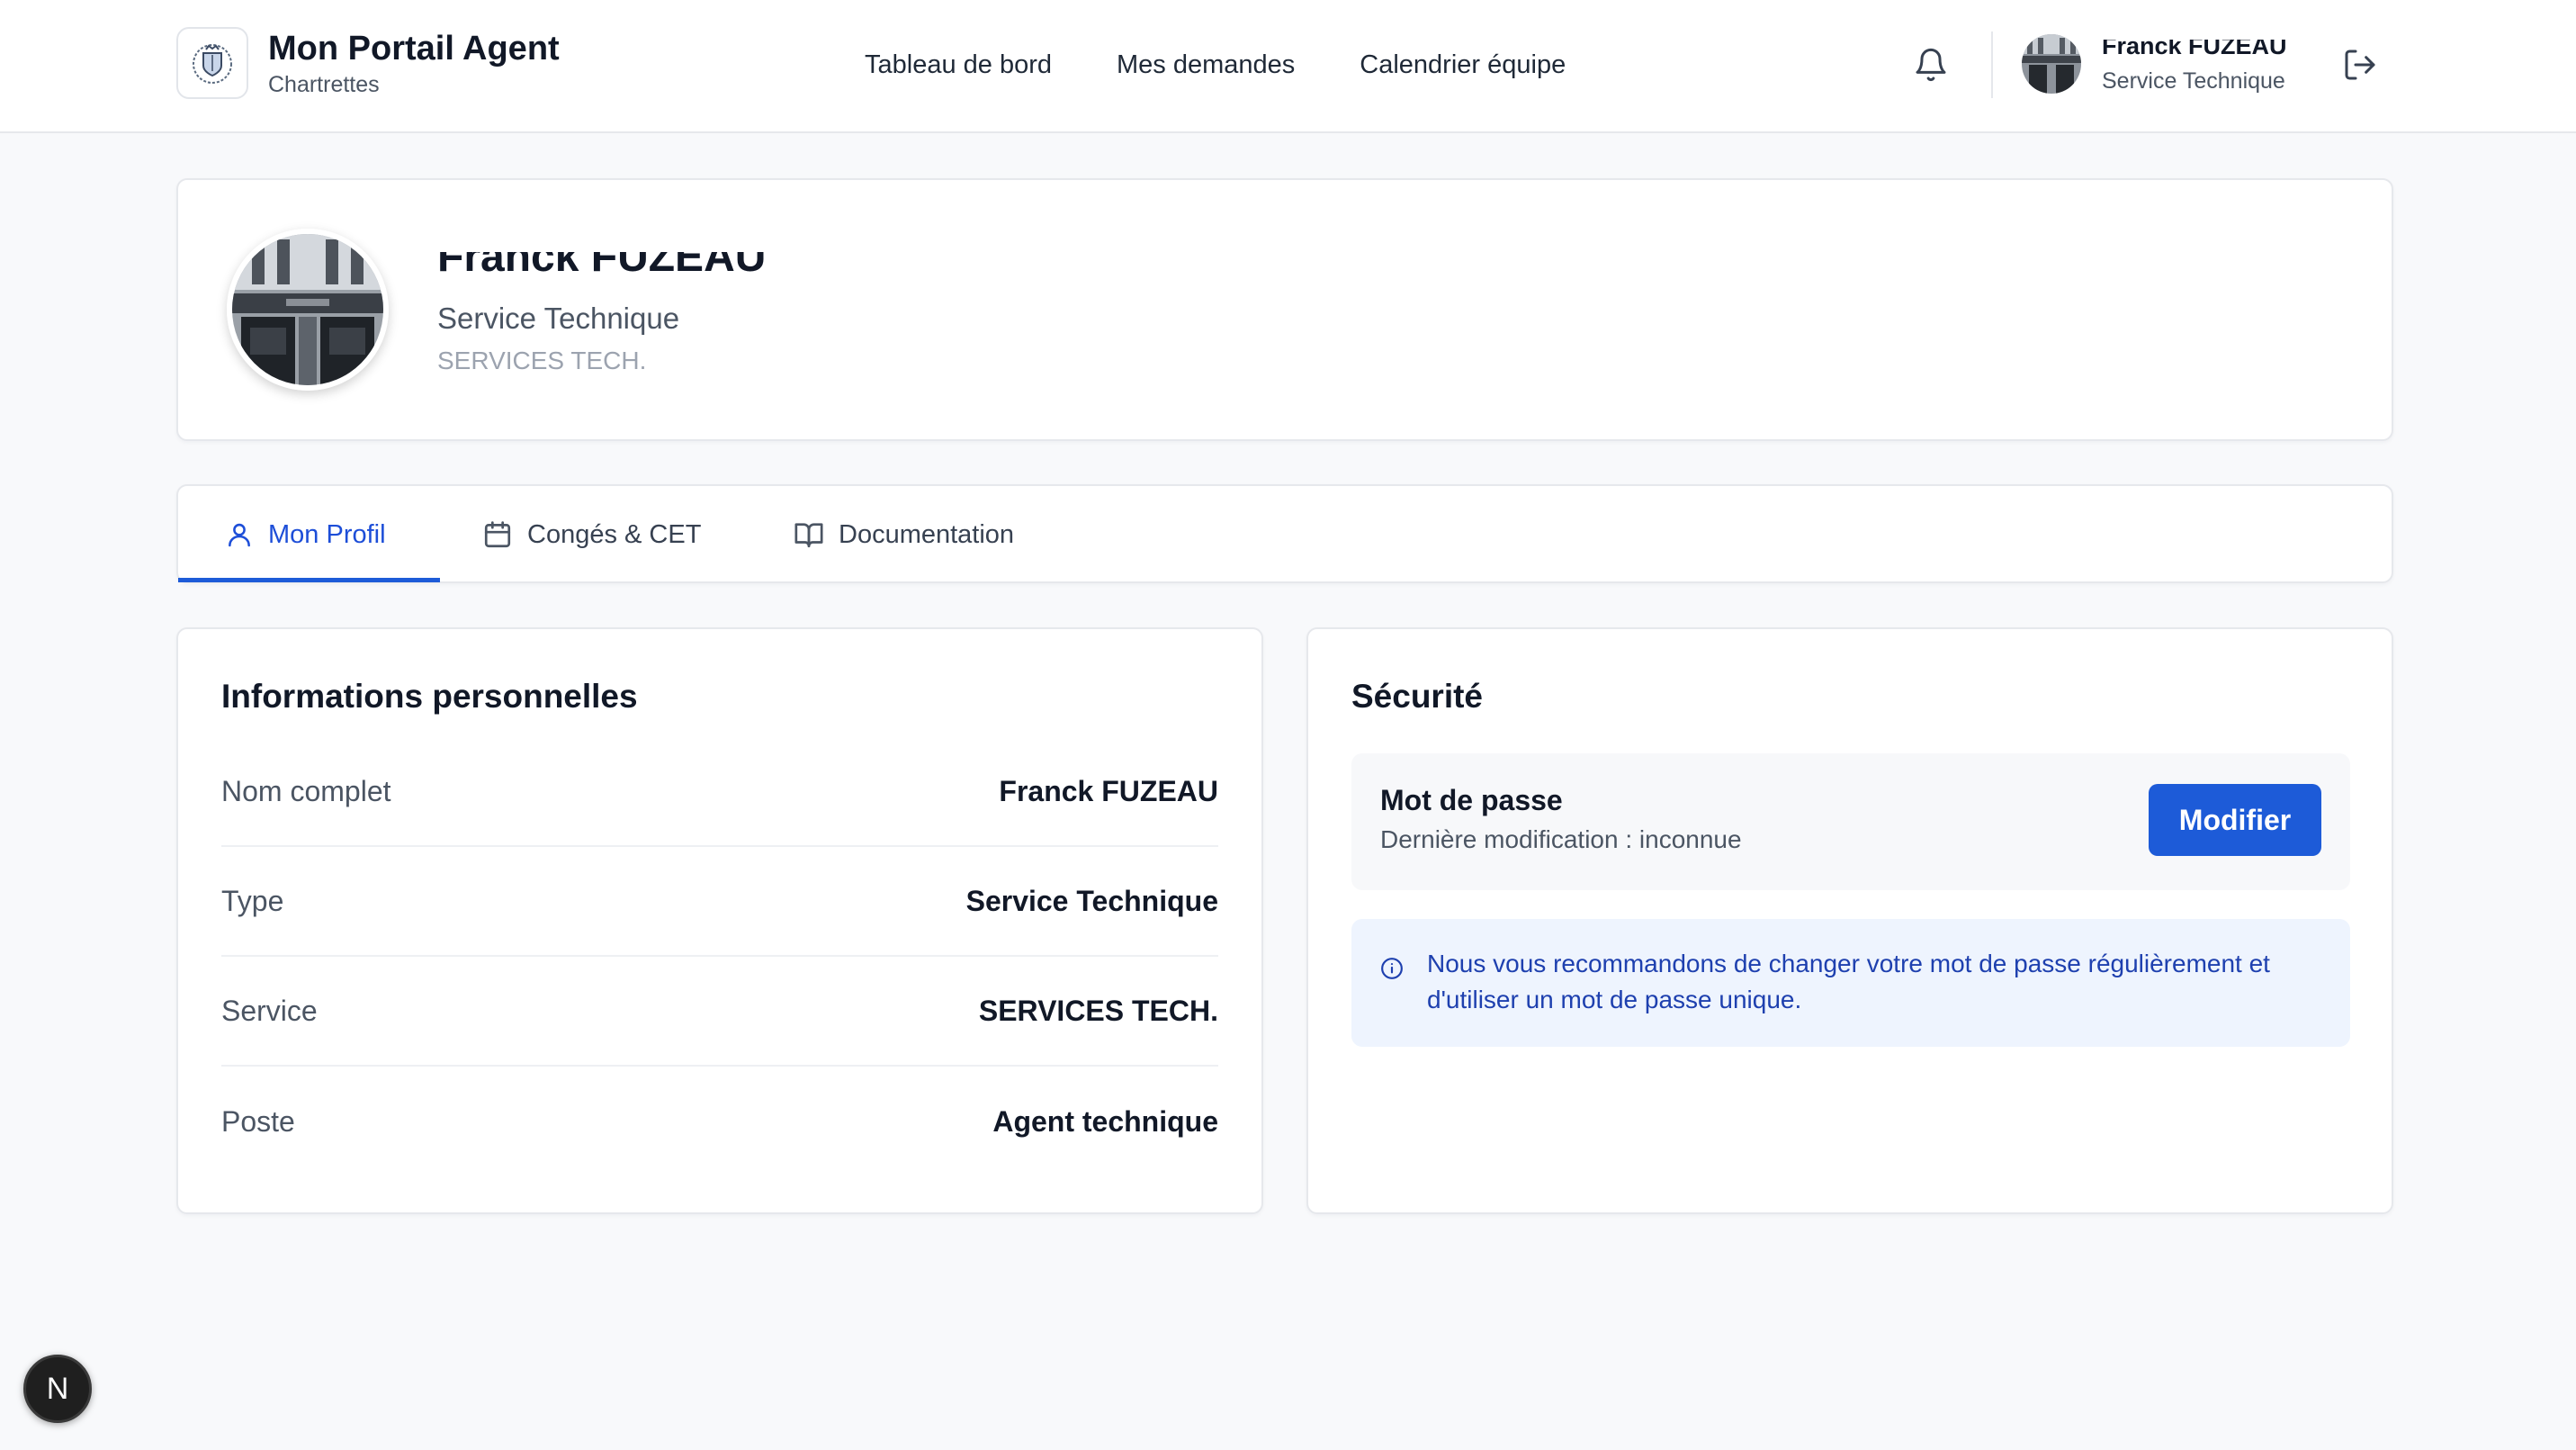  I want to click on password-title: Mot de passe, so click(1472, 800).